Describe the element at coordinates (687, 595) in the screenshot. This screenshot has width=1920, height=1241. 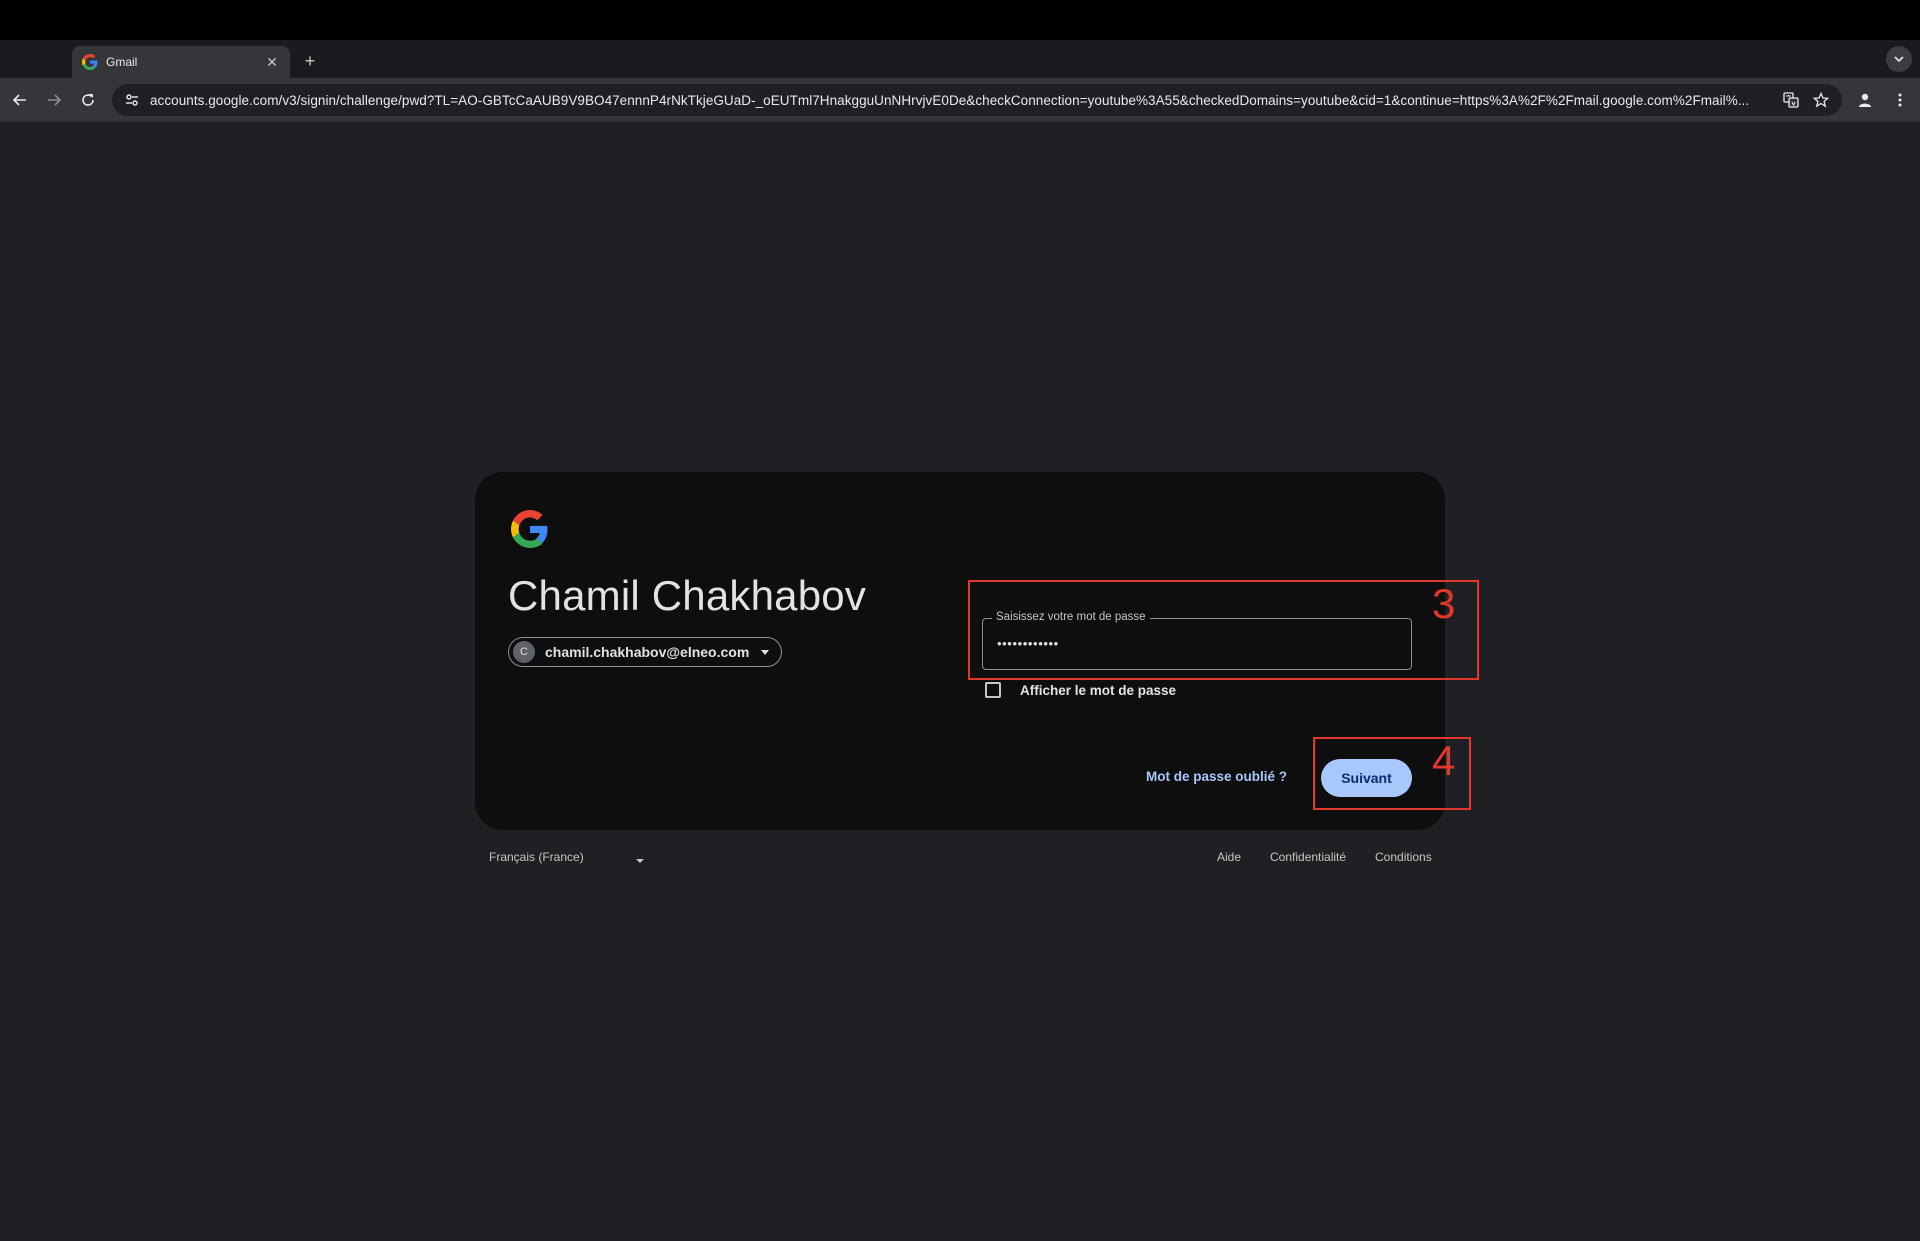
I see `account-name-heading: Chamil Chakhabov` at that location.